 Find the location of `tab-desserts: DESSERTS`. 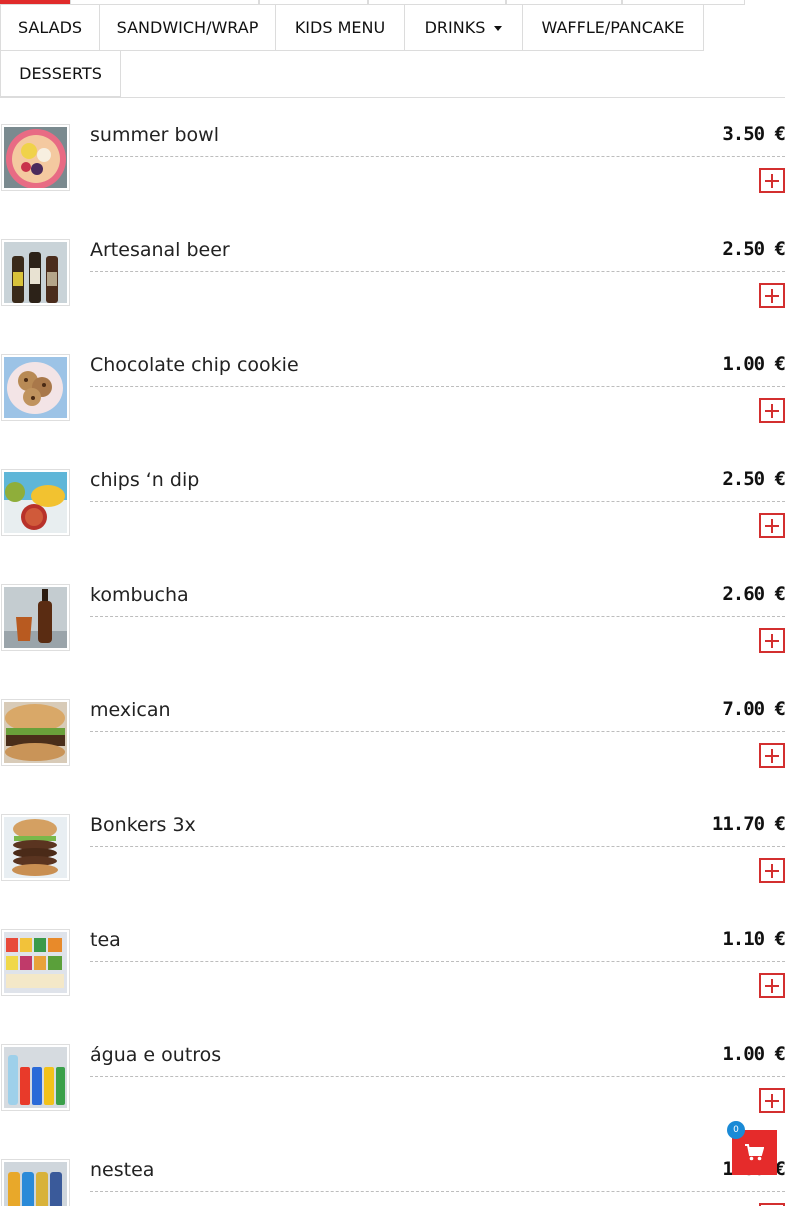

tab-desserts: DESSERTS is located at coordinates (60, 73).